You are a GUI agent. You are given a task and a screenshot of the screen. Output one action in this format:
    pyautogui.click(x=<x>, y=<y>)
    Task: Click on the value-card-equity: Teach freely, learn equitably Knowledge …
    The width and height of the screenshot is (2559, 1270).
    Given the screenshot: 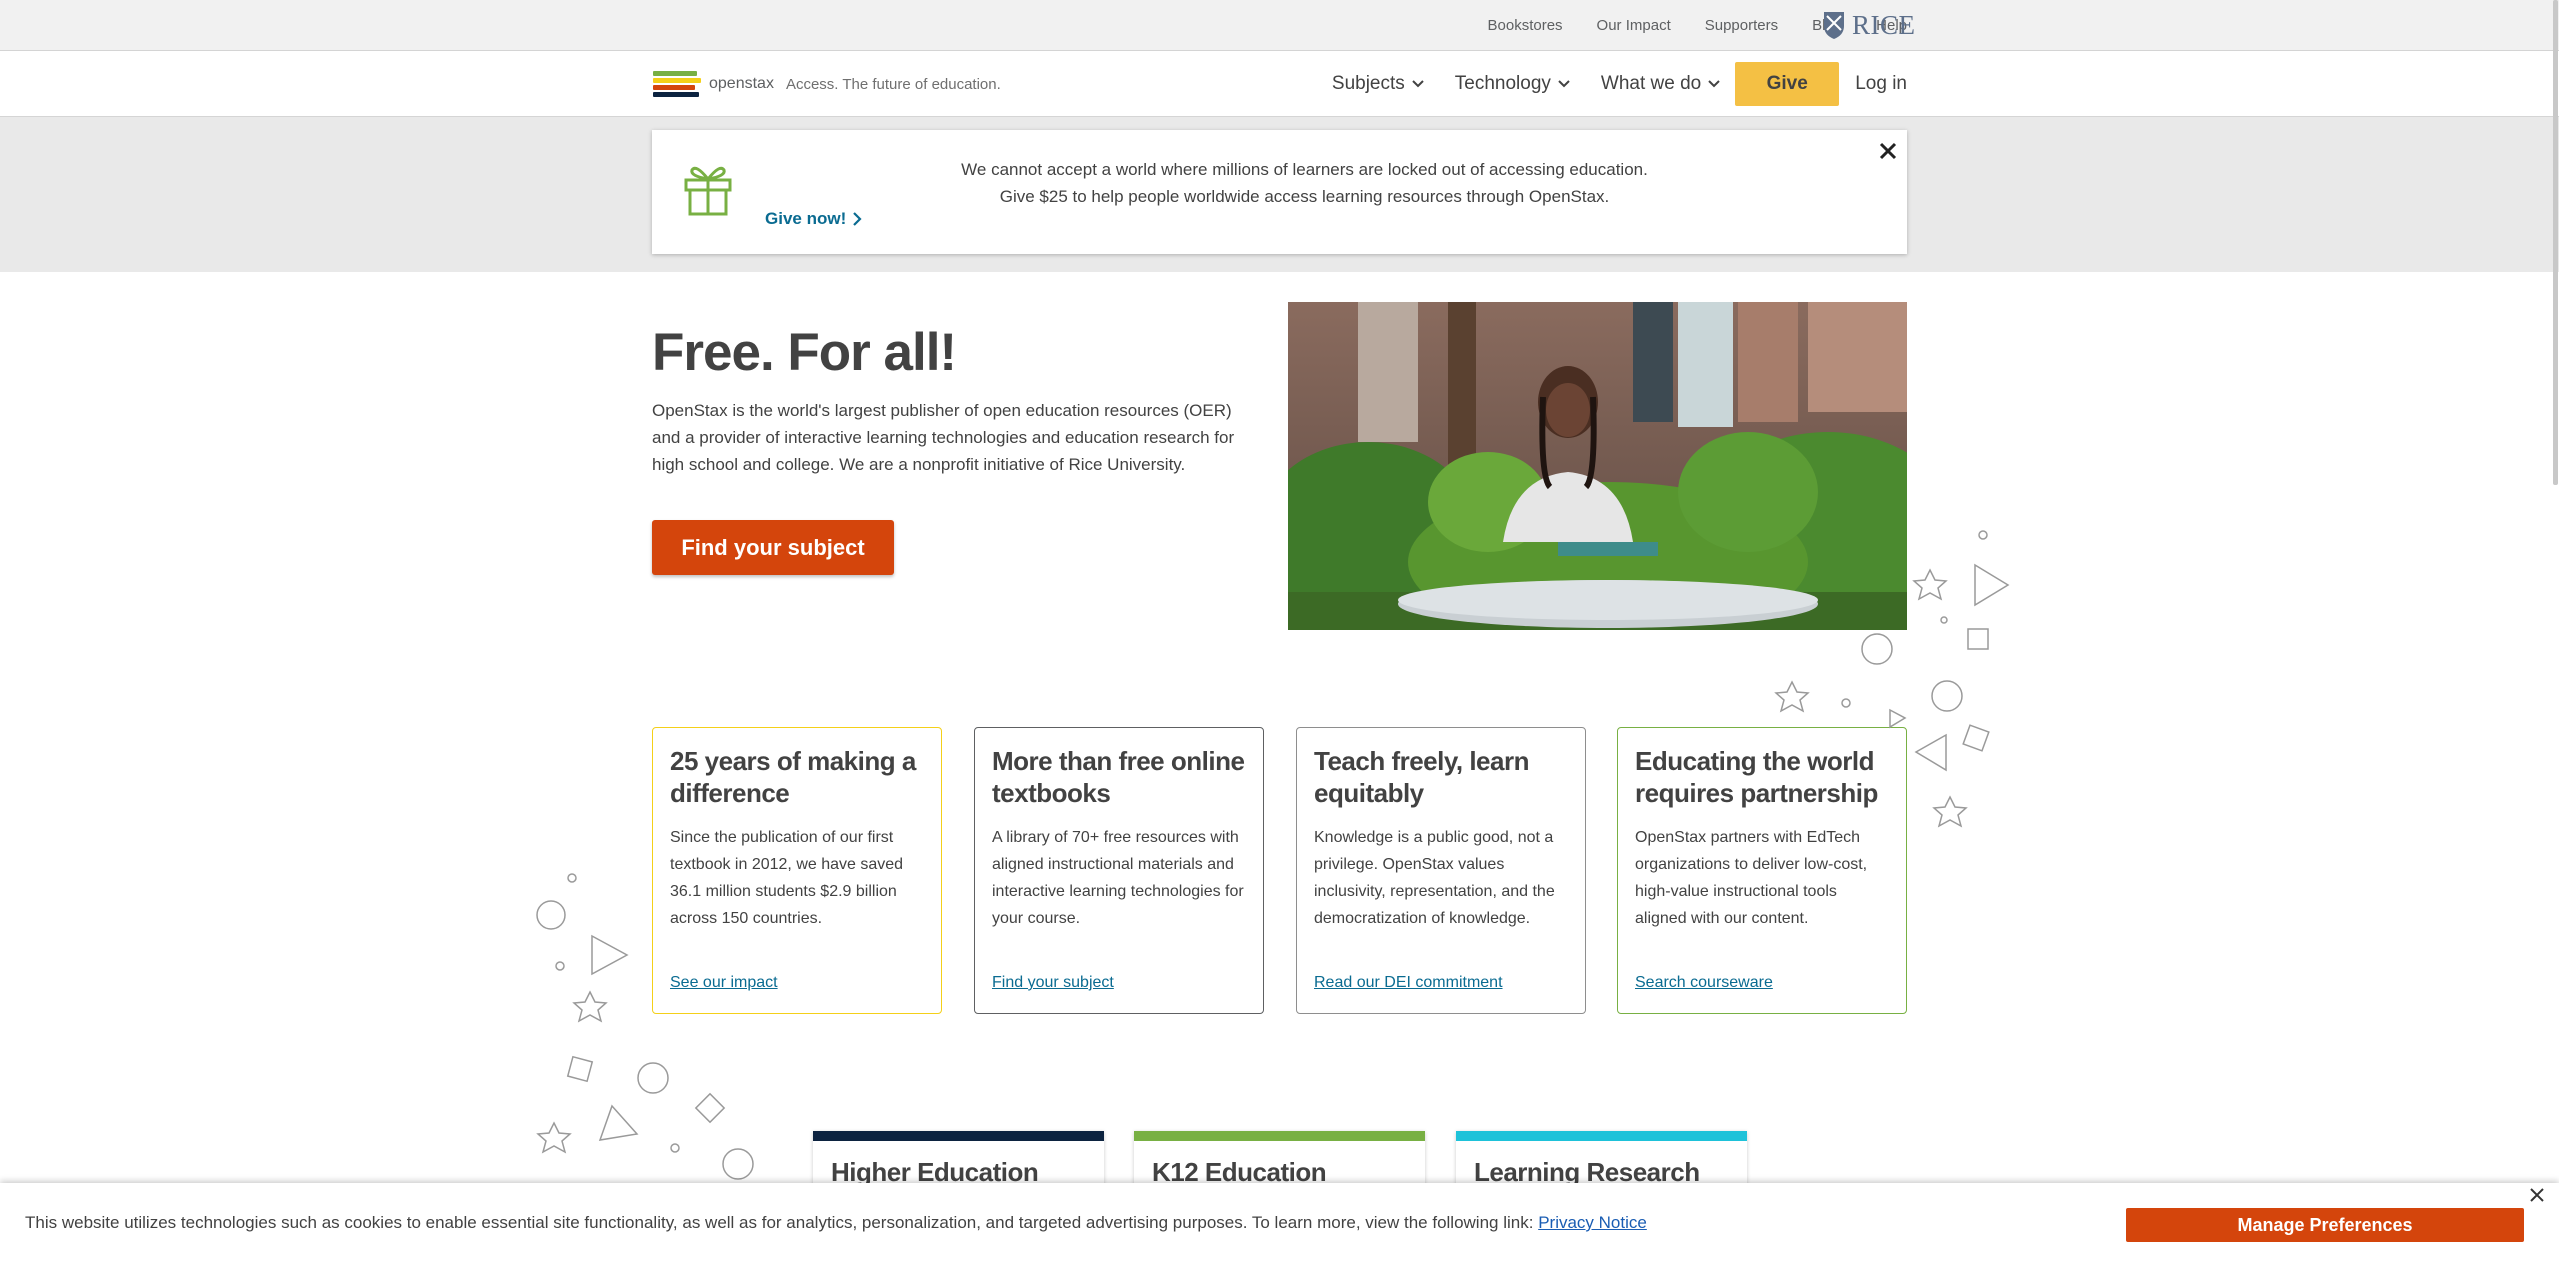 What is the action you would take?
    pyautogui.click(x=1441, y=870)
    